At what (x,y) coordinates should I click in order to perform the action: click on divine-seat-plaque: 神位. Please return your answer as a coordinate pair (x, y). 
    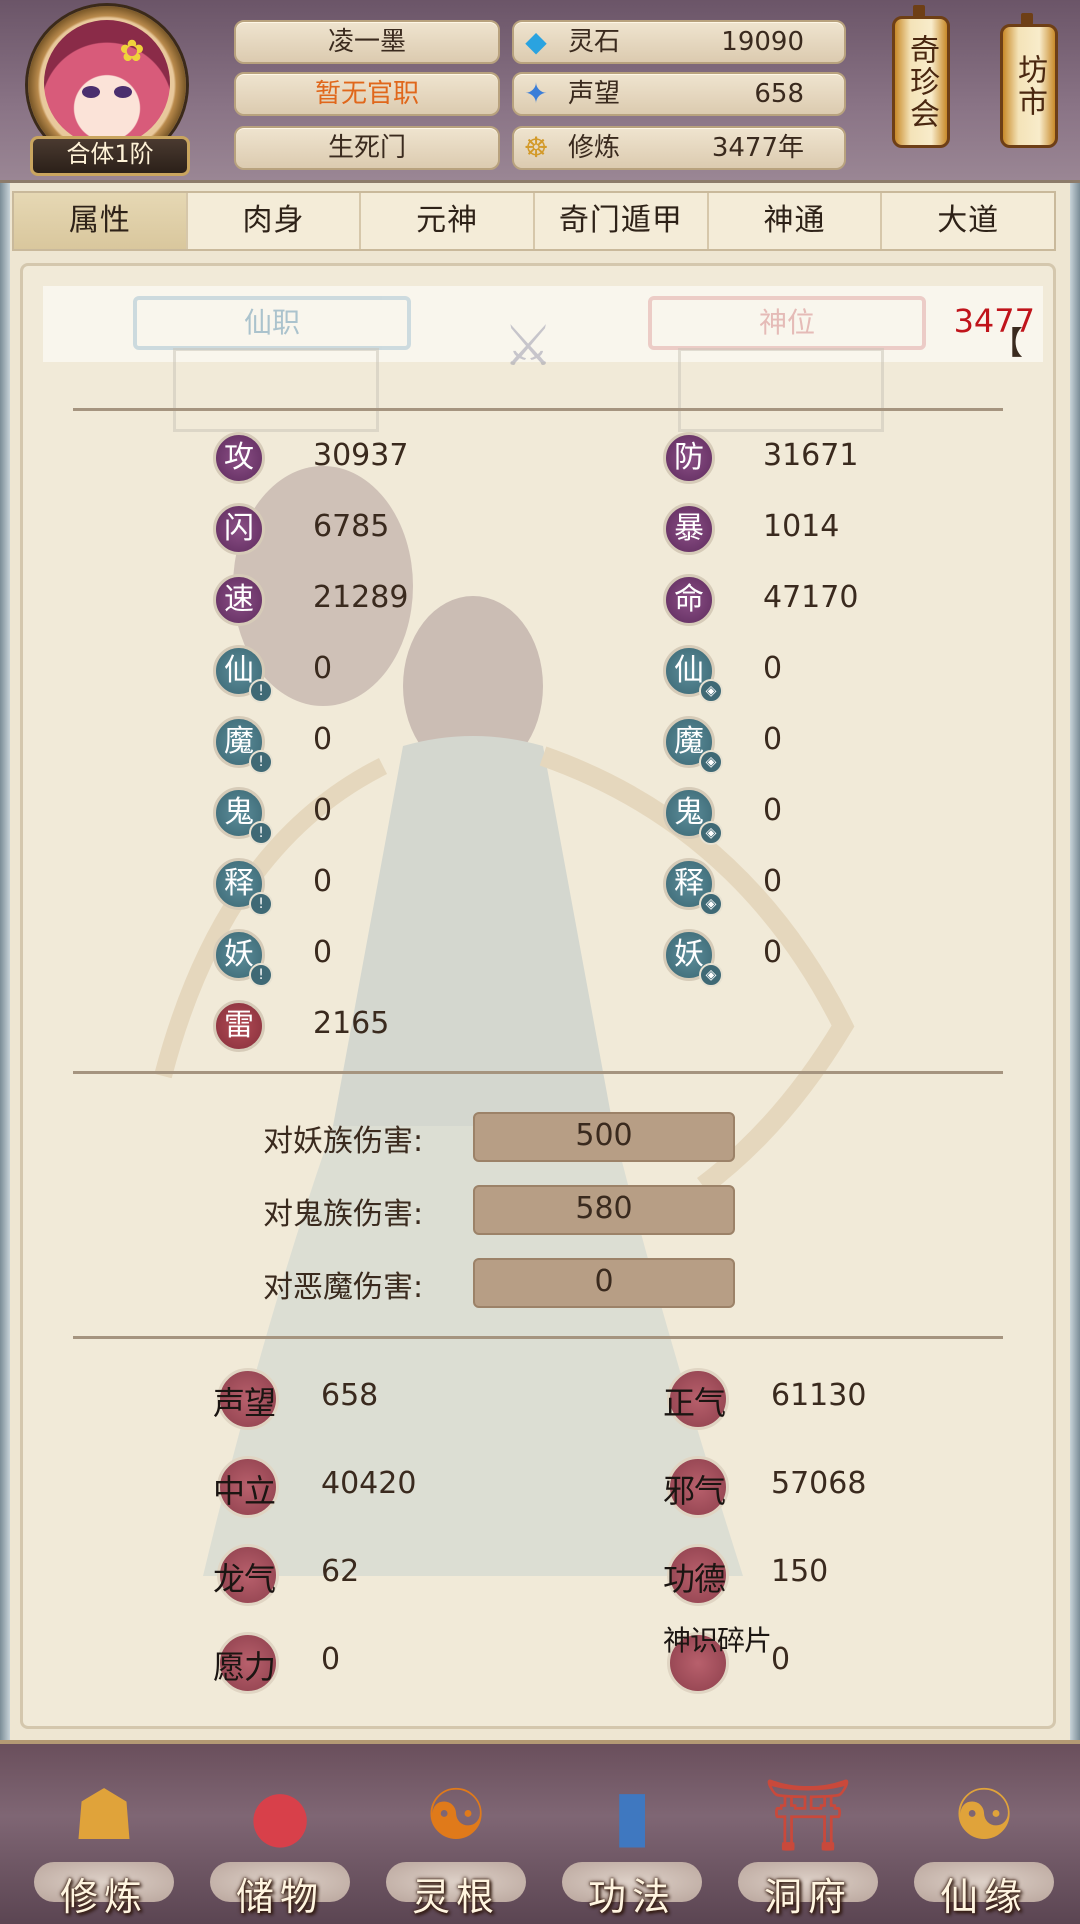
    Looking at the image, I should click on (787, 323).